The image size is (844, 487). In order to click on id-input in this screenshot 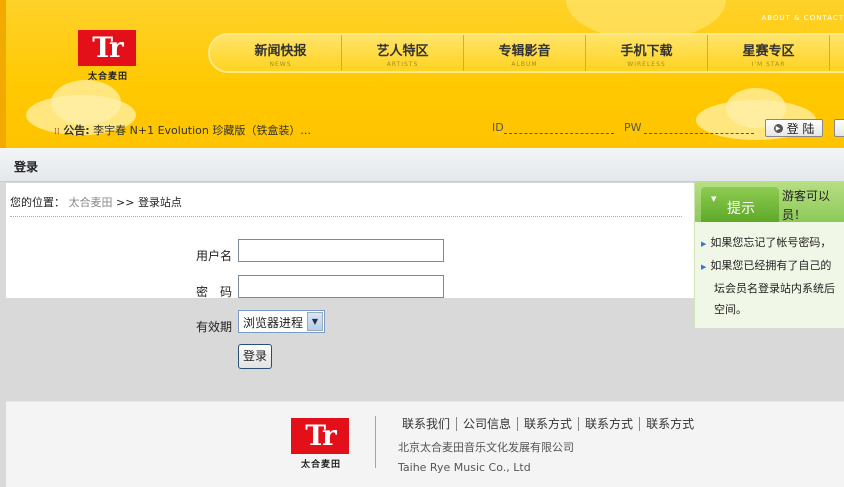, I will do `click(559, 133)`.